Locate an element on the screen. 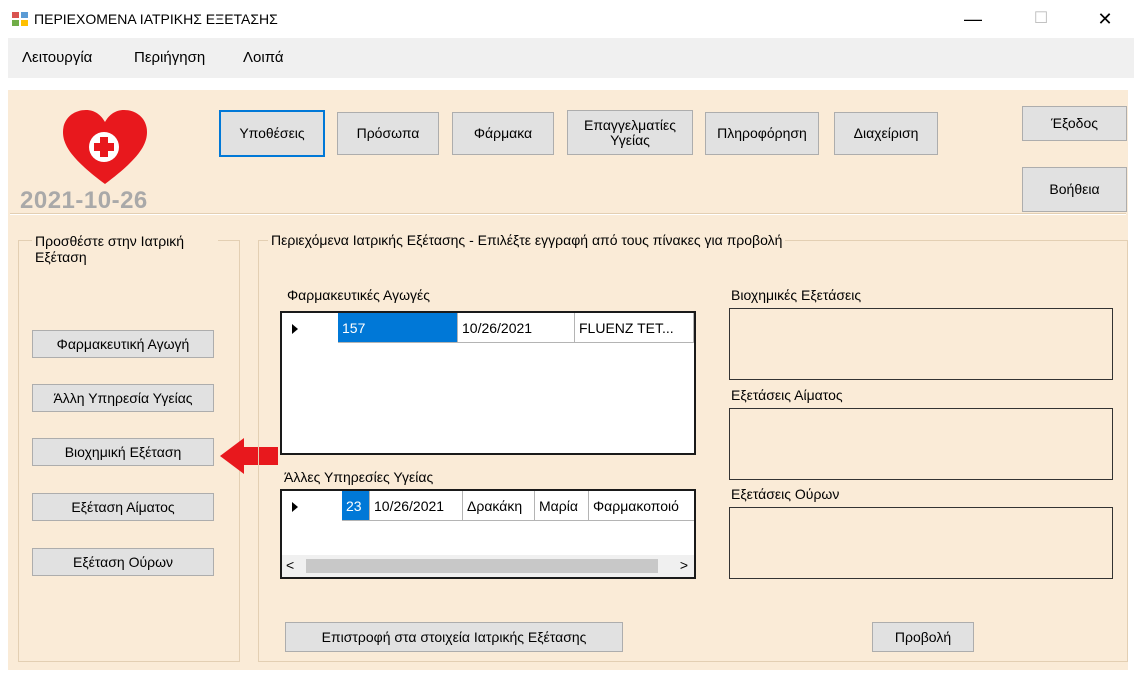  service-surname-cell: Δρακάκη is located at coordinates (499, 506).